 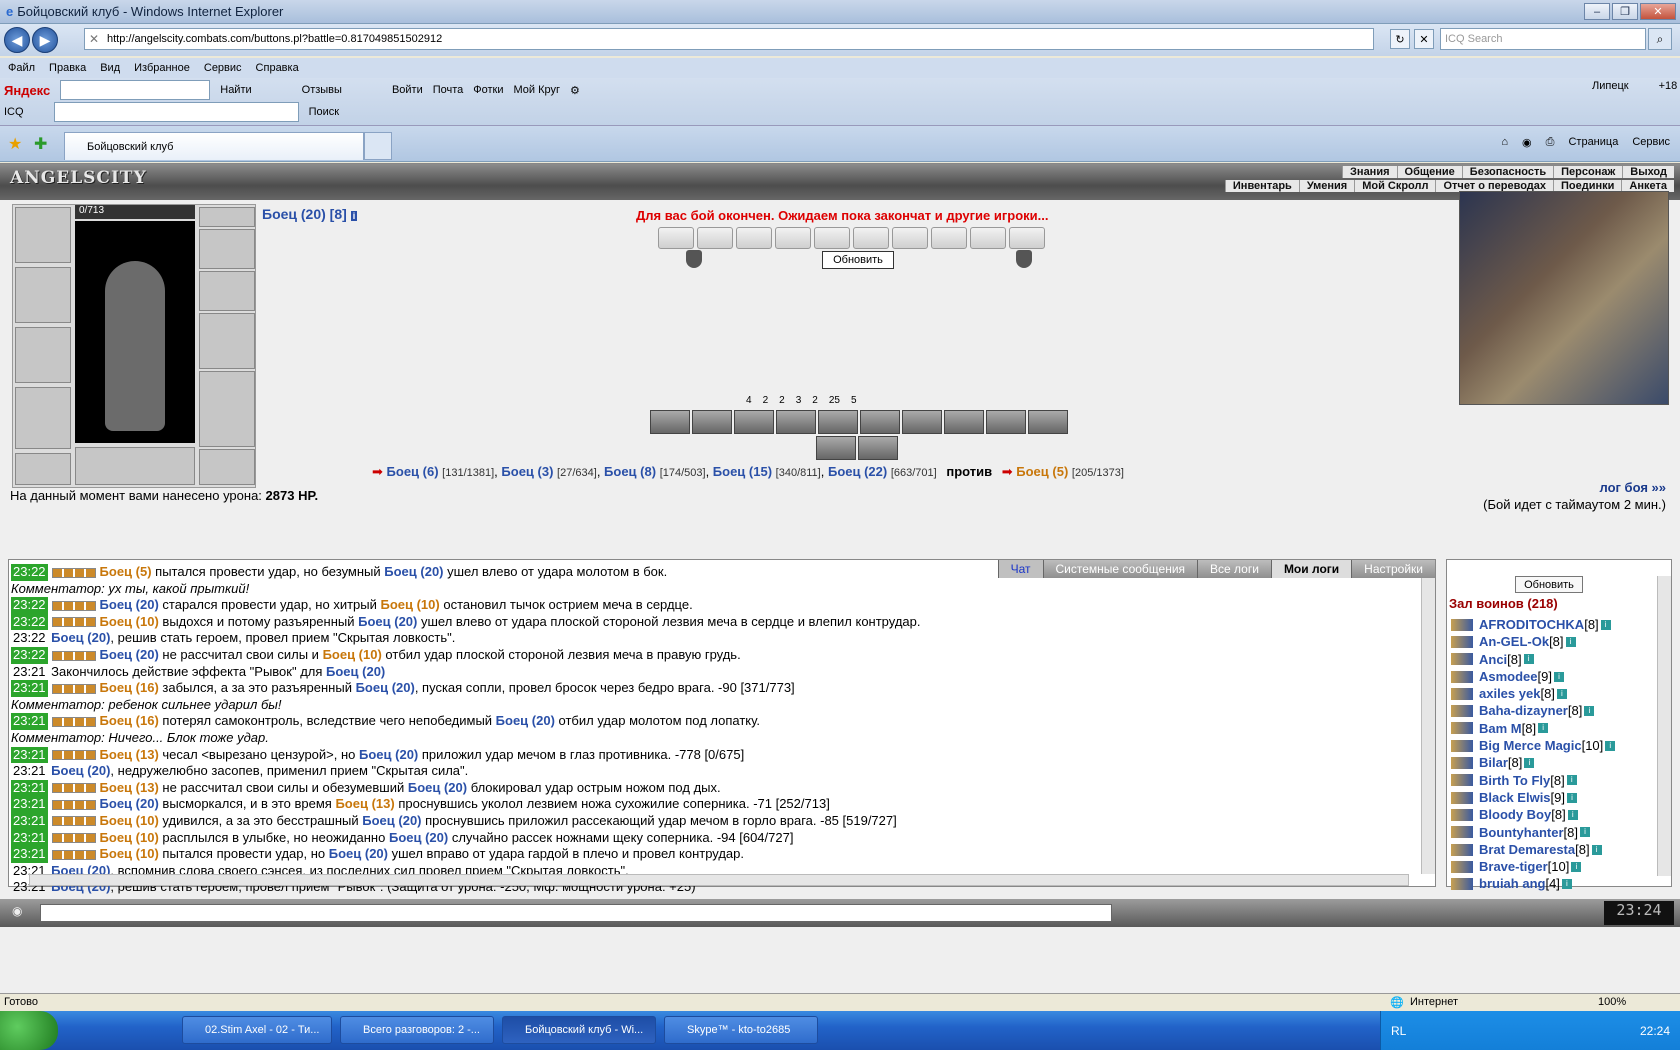 I want to click on user-item: AFRODITOCHKA [8] i, so click(x=1533, y=624).